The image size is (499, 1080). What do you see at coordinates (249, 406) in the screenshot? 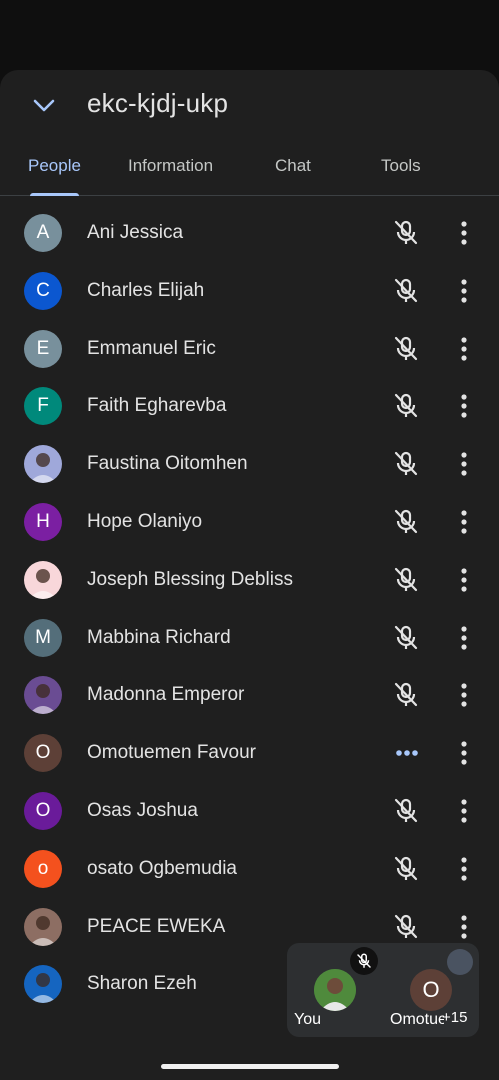
I see `participant-row: F Faith Egharevba` at bounding box center [249, 406].